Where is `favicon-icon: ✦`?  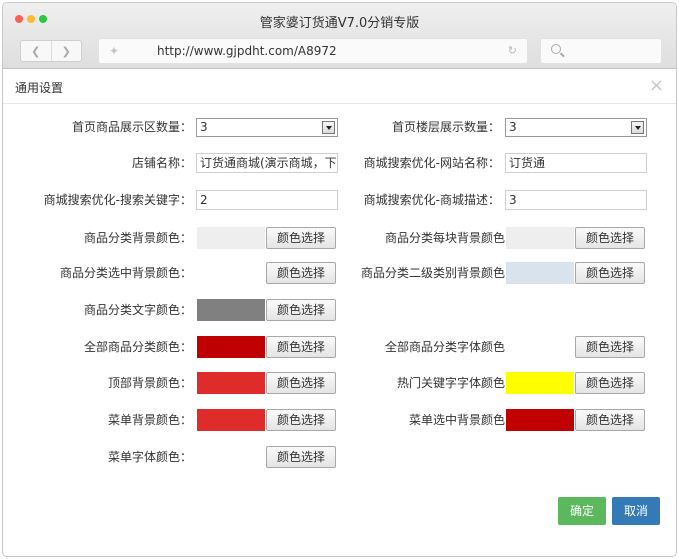 favicon-icon: ✦ is located at coordinates (114, 51).